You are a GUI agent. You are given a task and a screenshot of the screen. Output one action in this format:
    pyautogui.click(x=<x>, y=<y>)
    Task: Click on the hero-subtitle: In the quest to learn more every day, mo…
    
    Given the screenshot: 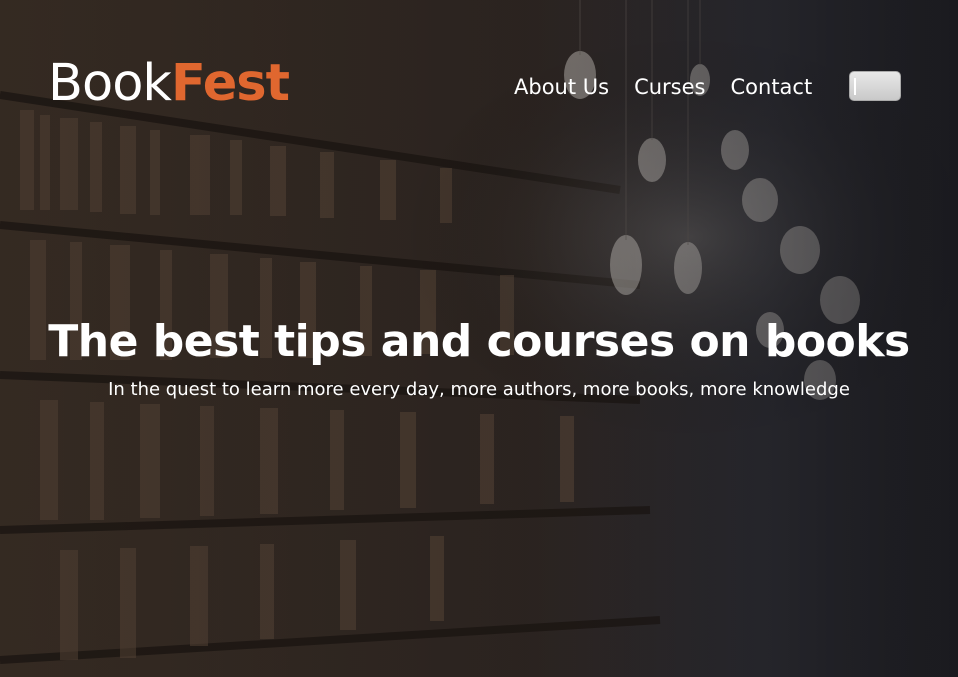 What is the action you would take?
    pyautogui.click(x=479, y=389)
    